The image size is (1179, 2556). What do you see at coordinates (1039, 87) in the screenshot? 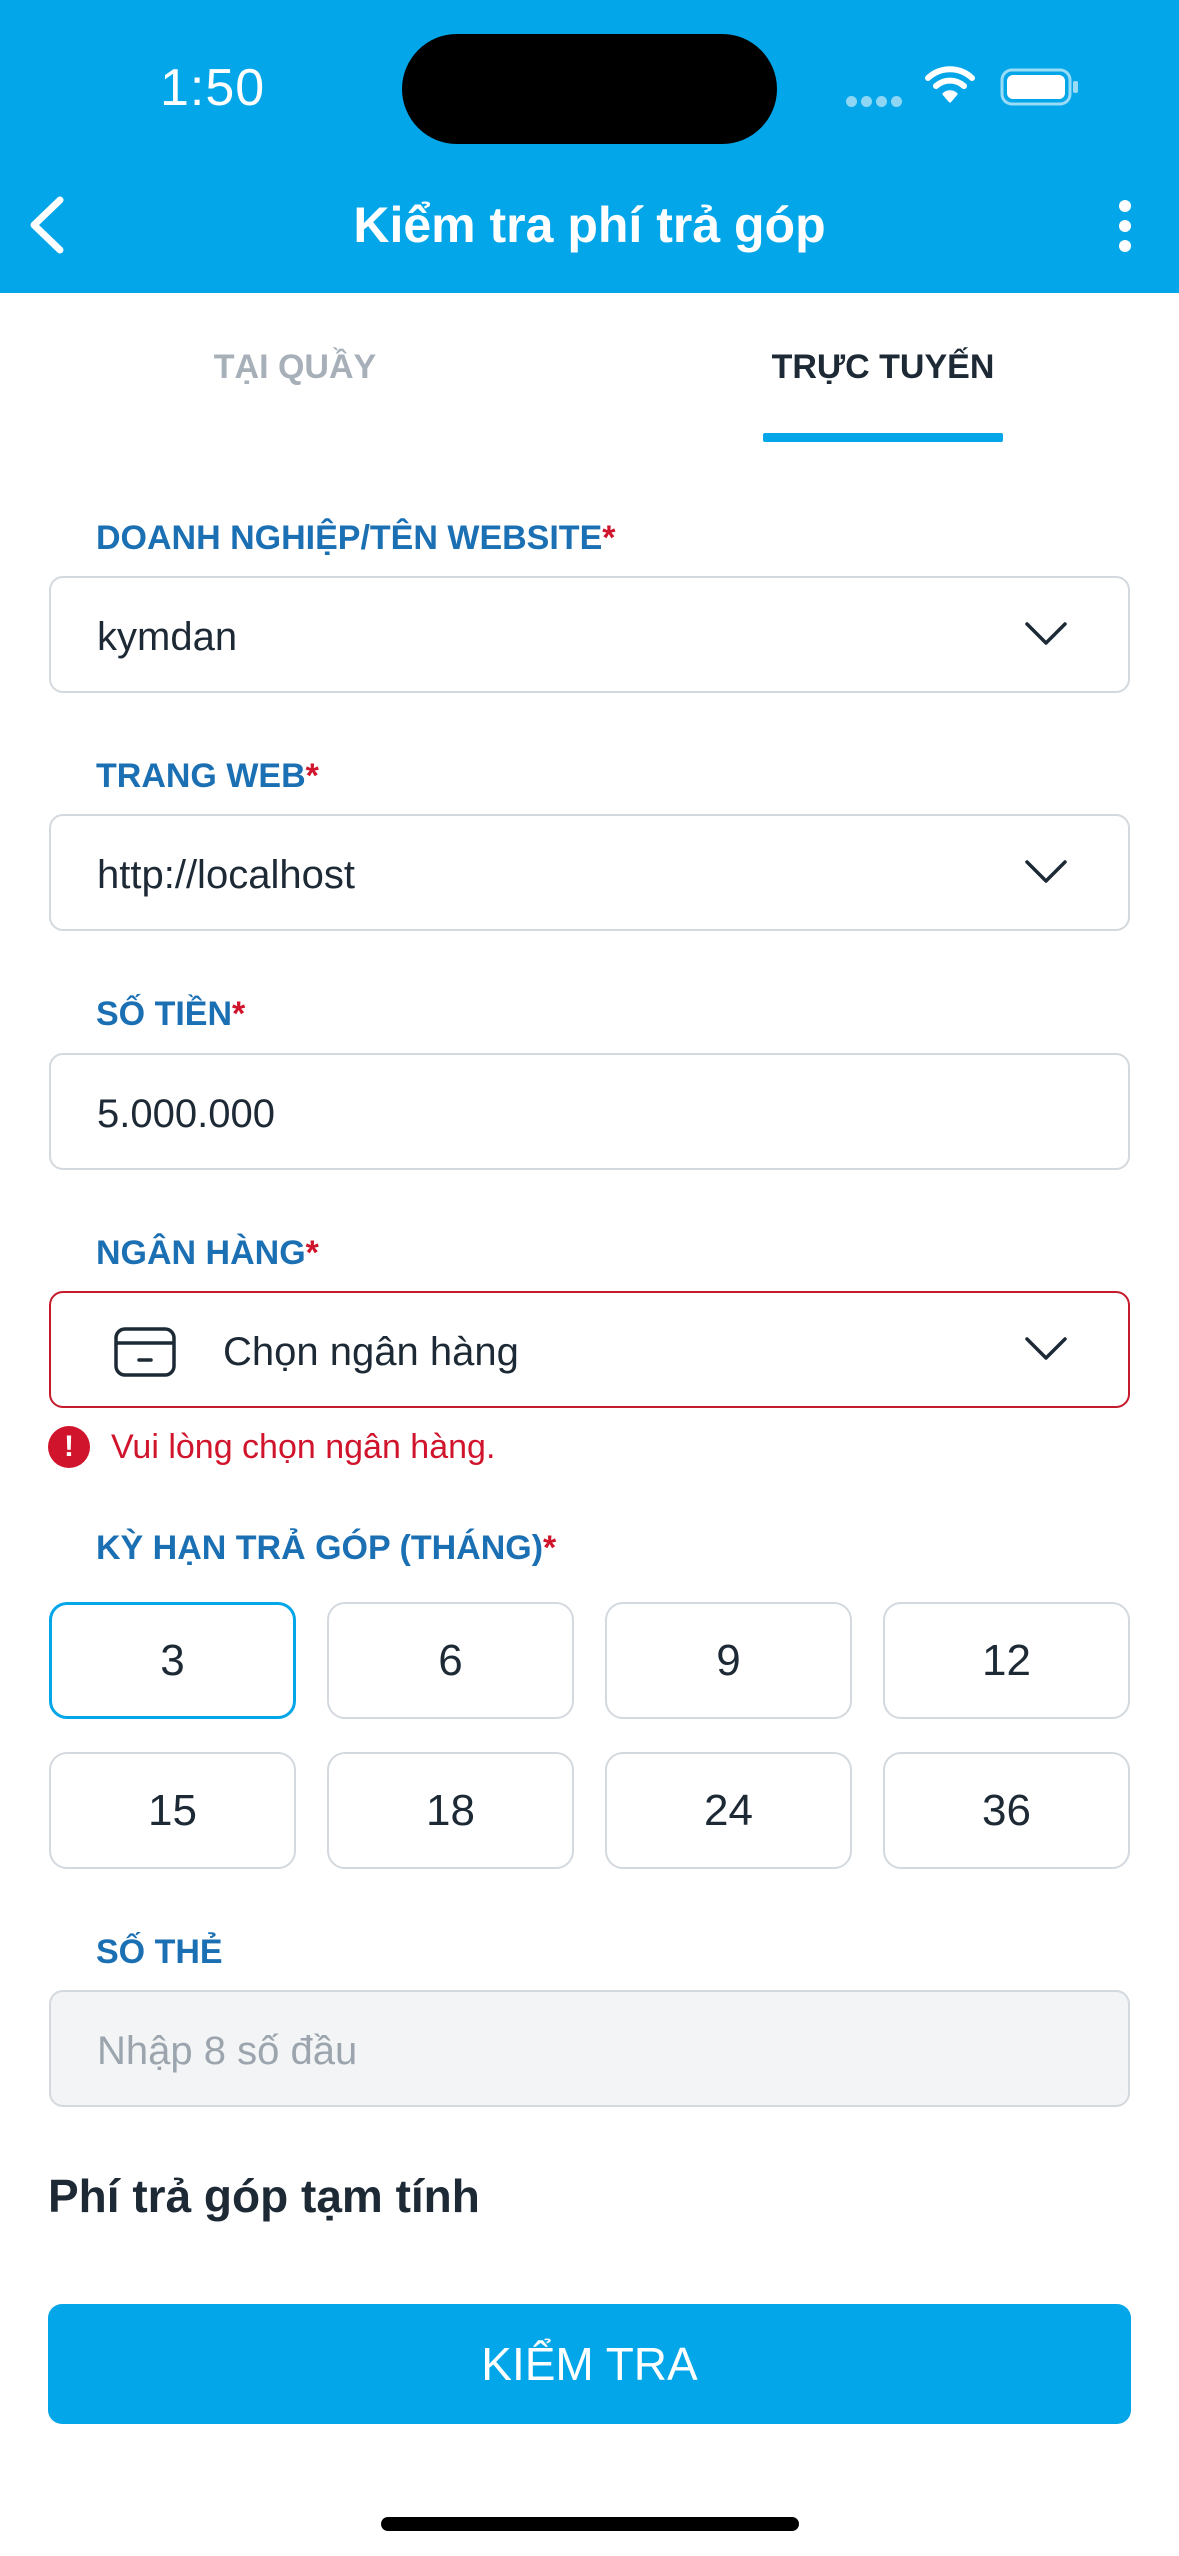
I see `battery-icon` at bounding box center [1039, 87].